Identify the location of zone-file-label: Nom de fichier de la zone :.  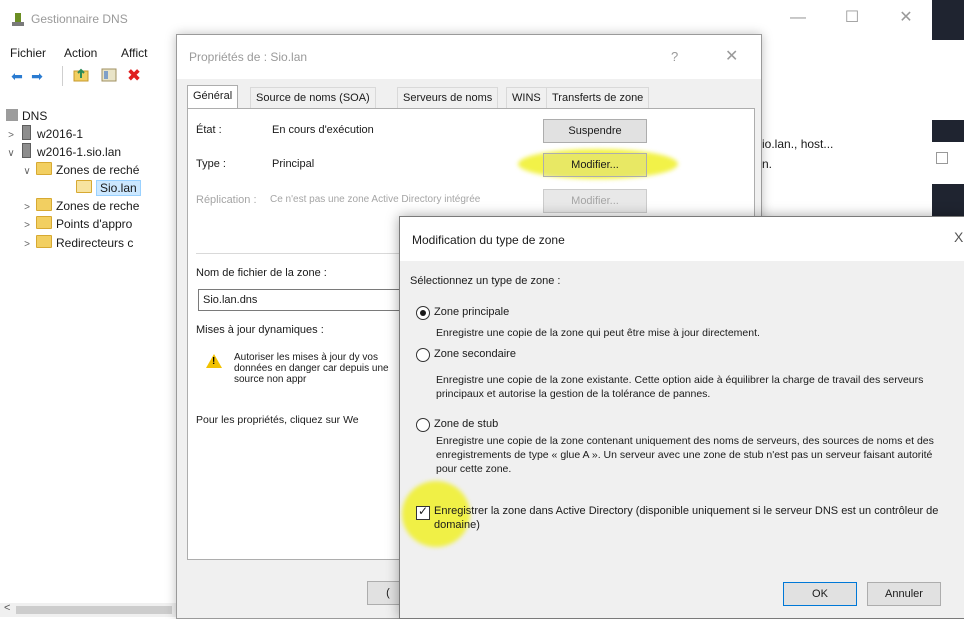
(261, 273).